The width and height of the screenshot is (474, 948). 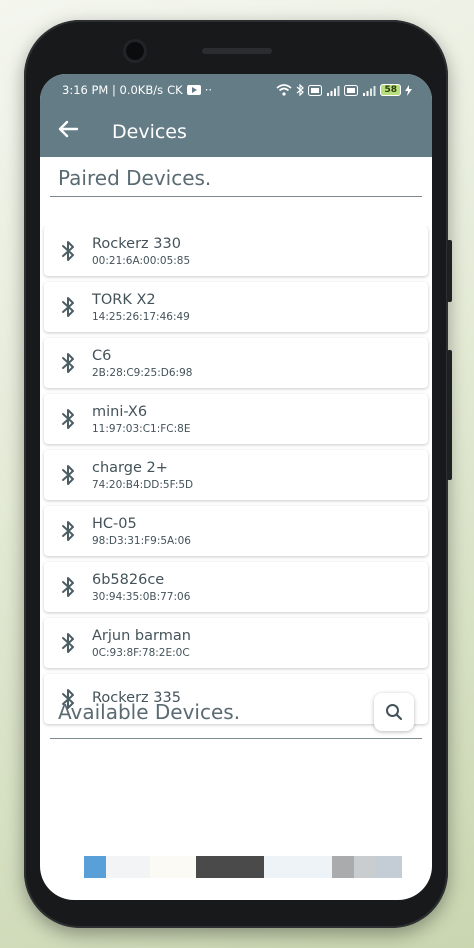 I want to click on available-devices-section: Available Devices., so click(x=236, y=712).